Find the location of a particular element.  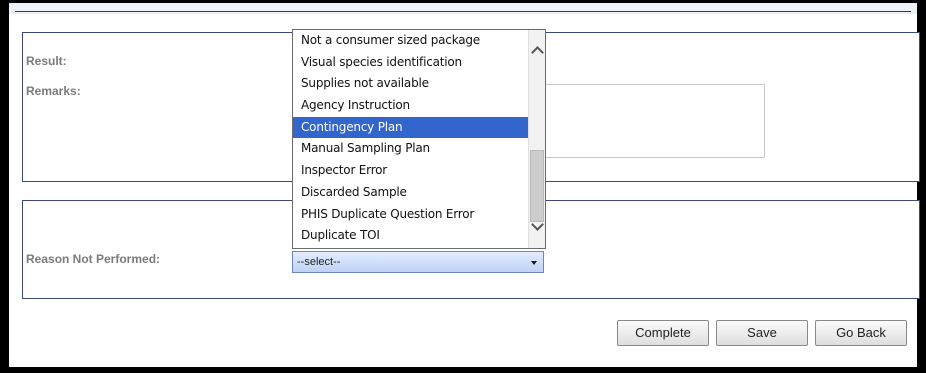

reason-select-value: --select-- is located at coordinates (319, 262).